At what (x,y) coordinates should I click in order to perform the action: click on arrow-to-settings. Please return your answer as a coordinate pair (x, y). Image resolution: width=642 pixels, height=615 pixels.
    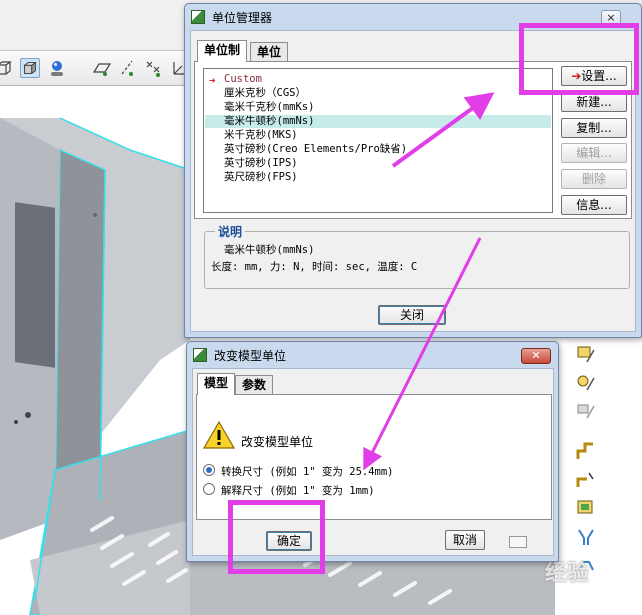
    Looking at the image, I should click on (443, 130).